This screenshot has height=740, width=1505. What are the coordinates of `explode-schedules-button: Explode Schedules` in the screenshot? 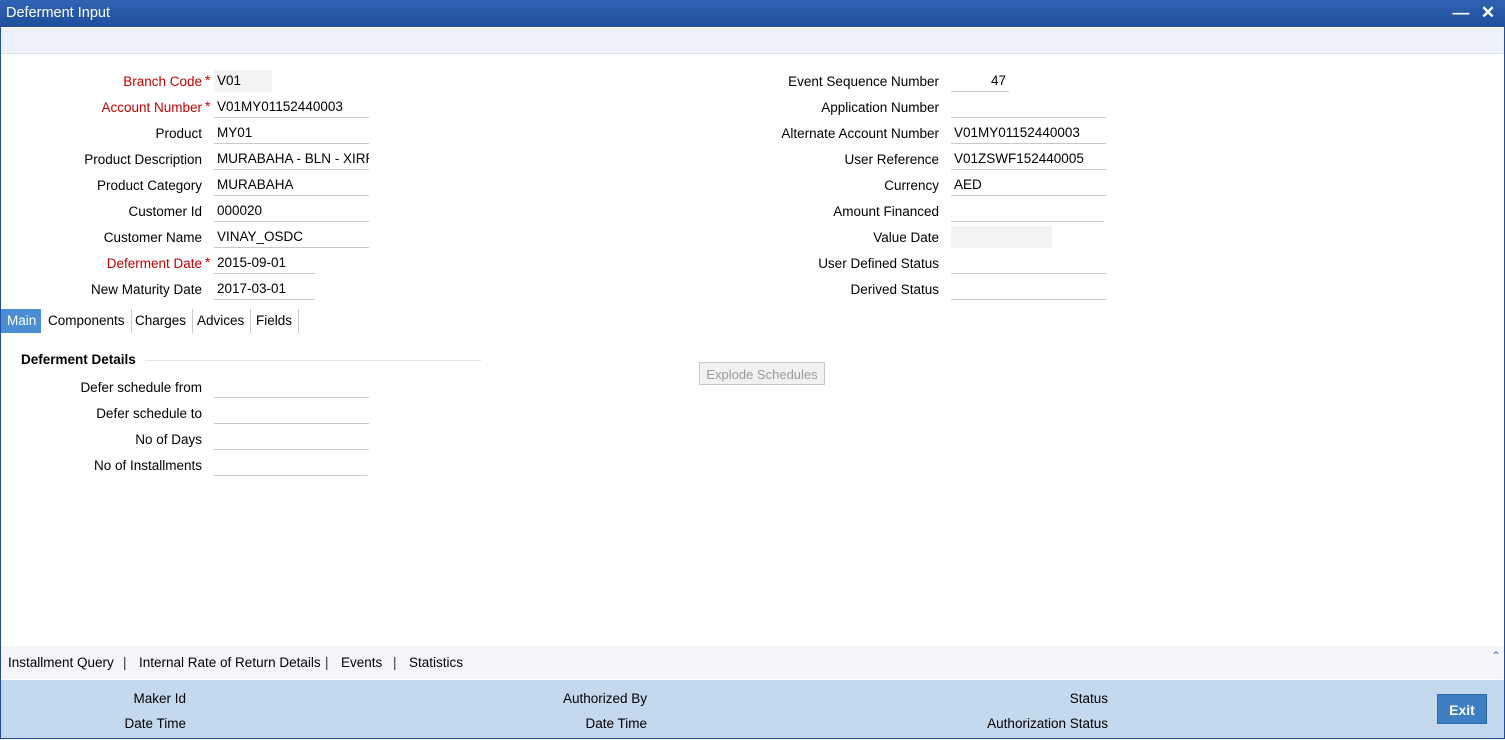 It's located at (762, 373).